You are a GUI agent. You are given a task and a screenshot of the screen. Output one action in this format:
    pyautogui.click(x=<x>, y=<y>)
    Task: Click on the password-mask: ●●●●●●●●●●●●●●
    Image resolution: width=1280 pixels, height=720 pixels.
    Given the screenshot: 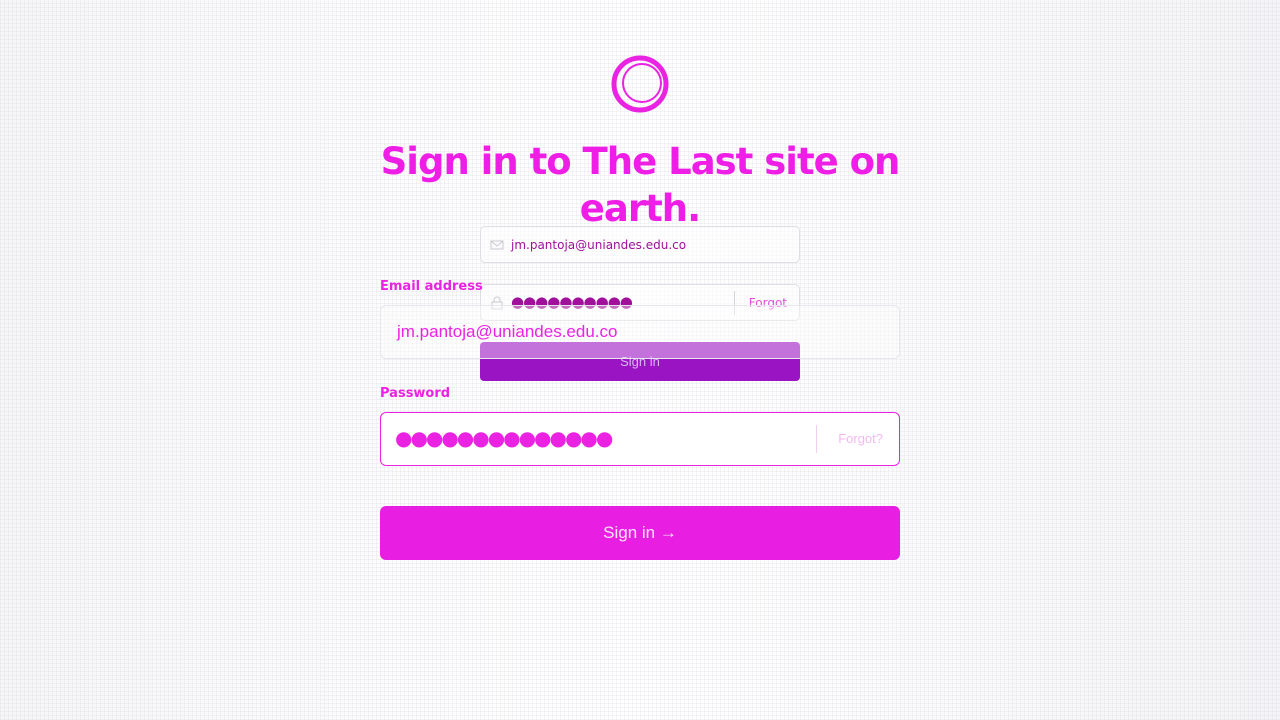 What is the action you would take?
    pyautogui.click(x=504, y=438)
    